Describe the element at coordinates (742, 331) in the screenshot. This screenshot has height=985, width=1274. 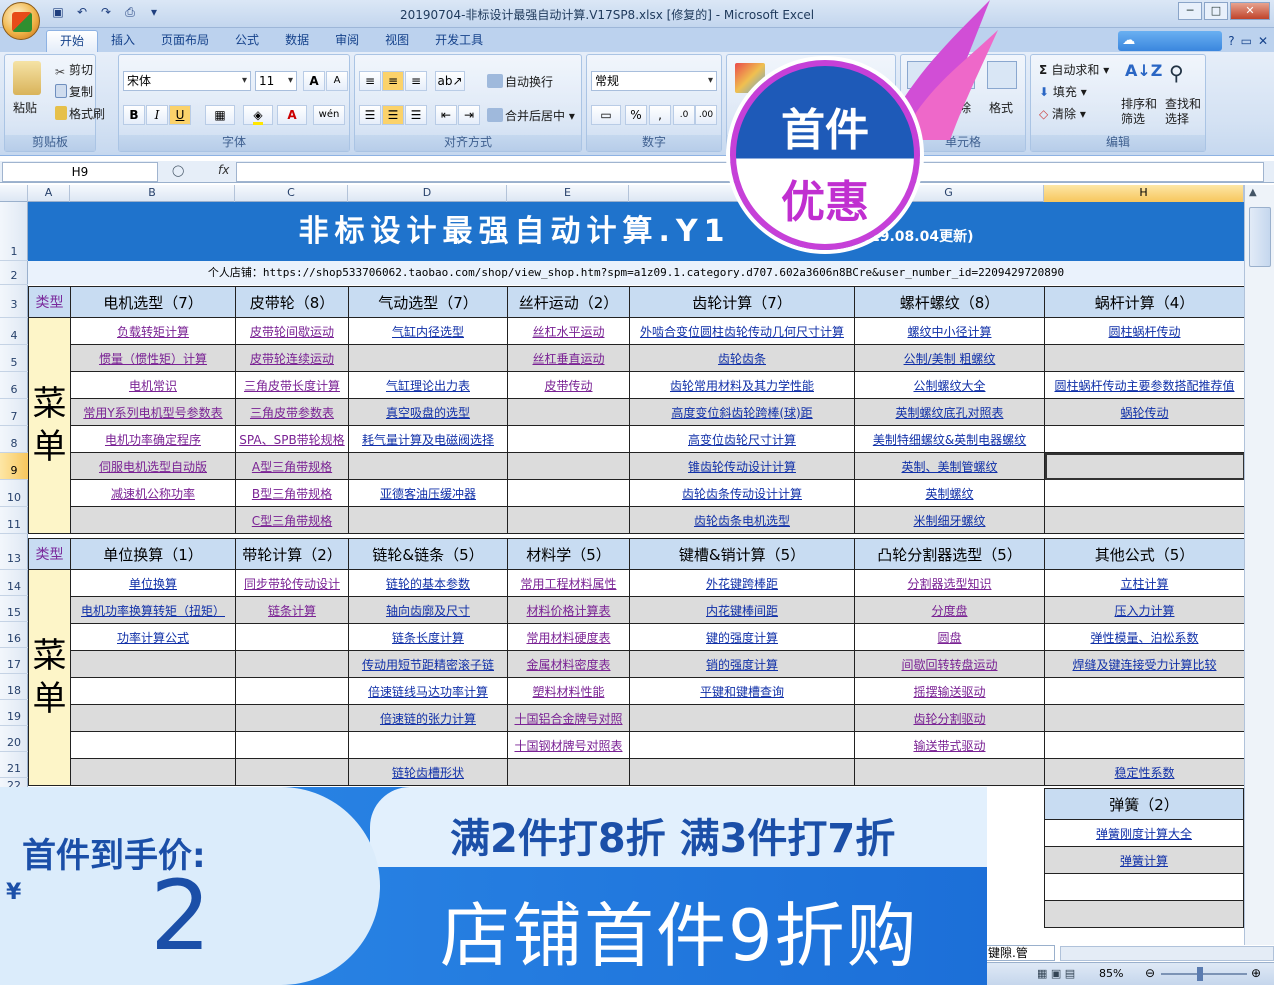
I see `link-cell: 外啮合变位圆柱齿轮传动几何尺寸计算` at that location.